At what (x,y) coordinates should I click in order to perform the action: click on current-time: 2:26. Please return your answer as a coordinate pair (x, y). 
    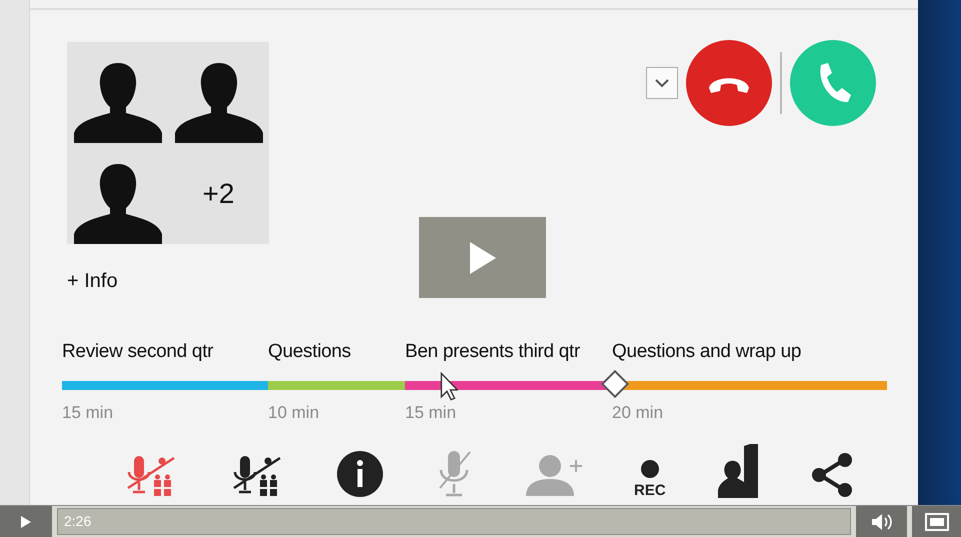
    Looking at the image, I should click on (78, 521).